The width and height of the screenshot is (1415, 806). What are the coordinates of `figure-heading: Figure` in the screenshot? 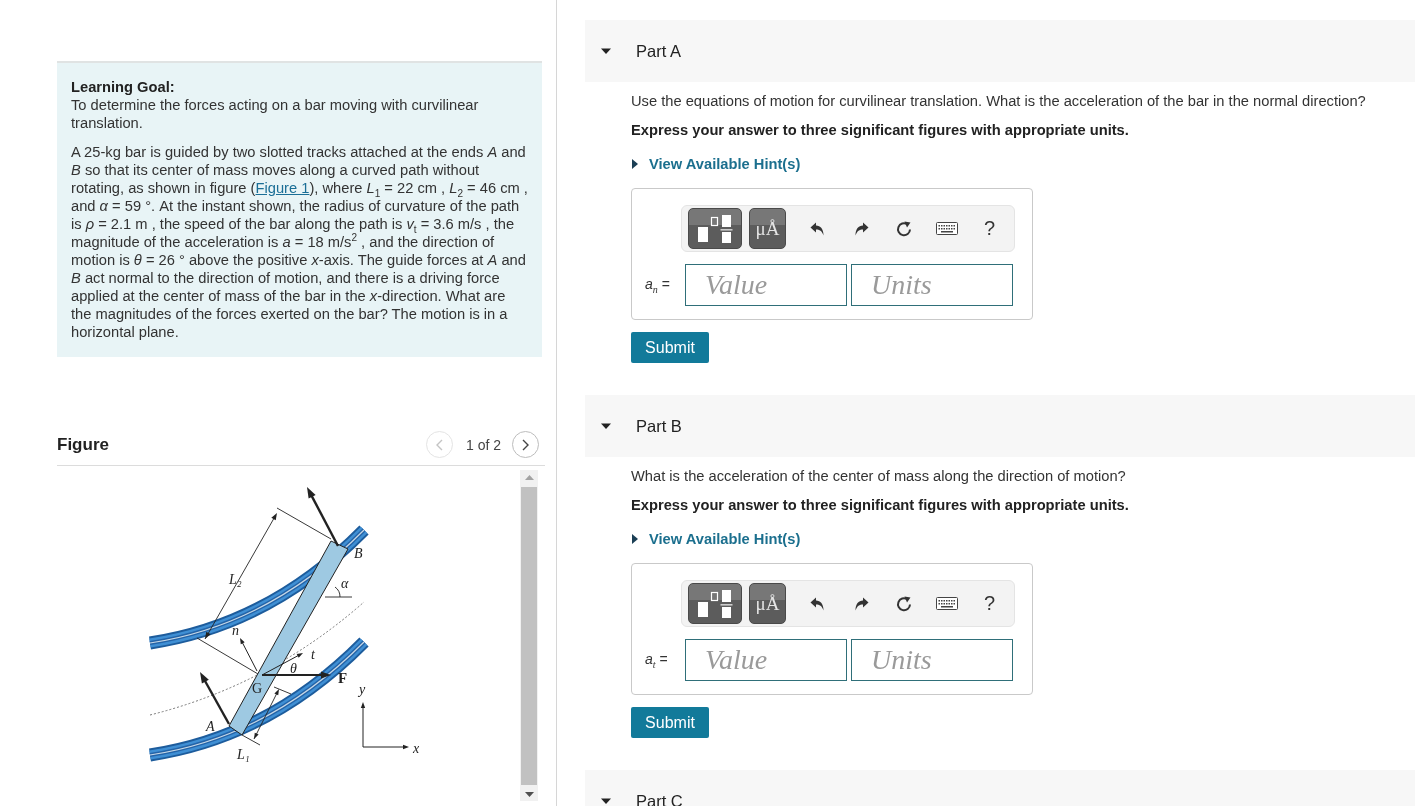 It's located at (83, 444).